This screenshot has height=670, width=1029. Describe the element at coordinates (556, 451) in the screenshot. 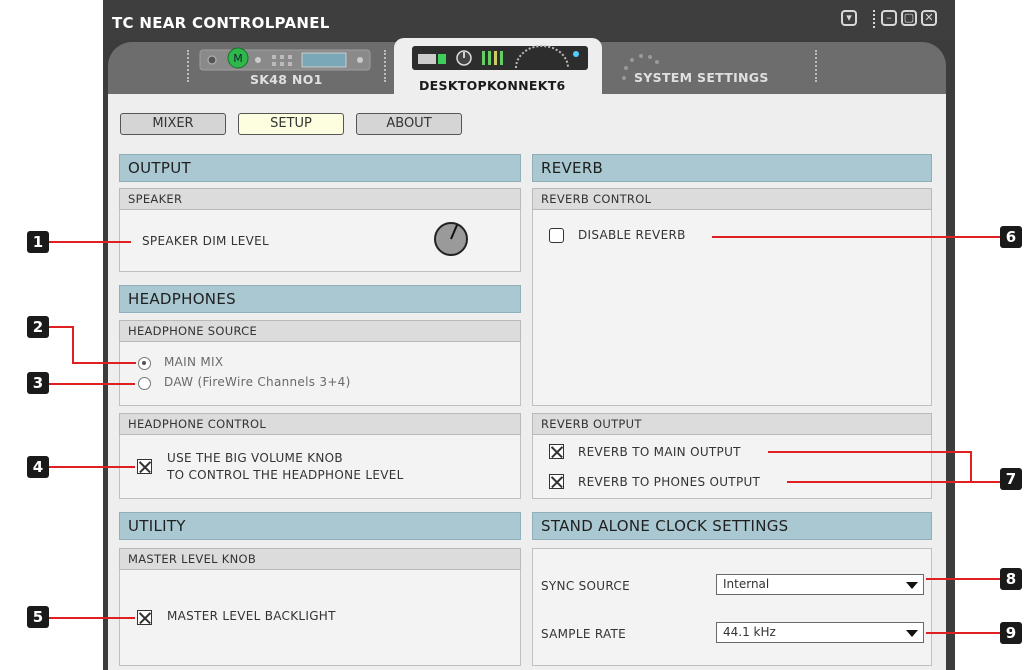

I see `reverb-to-main-checkbox` at that location.